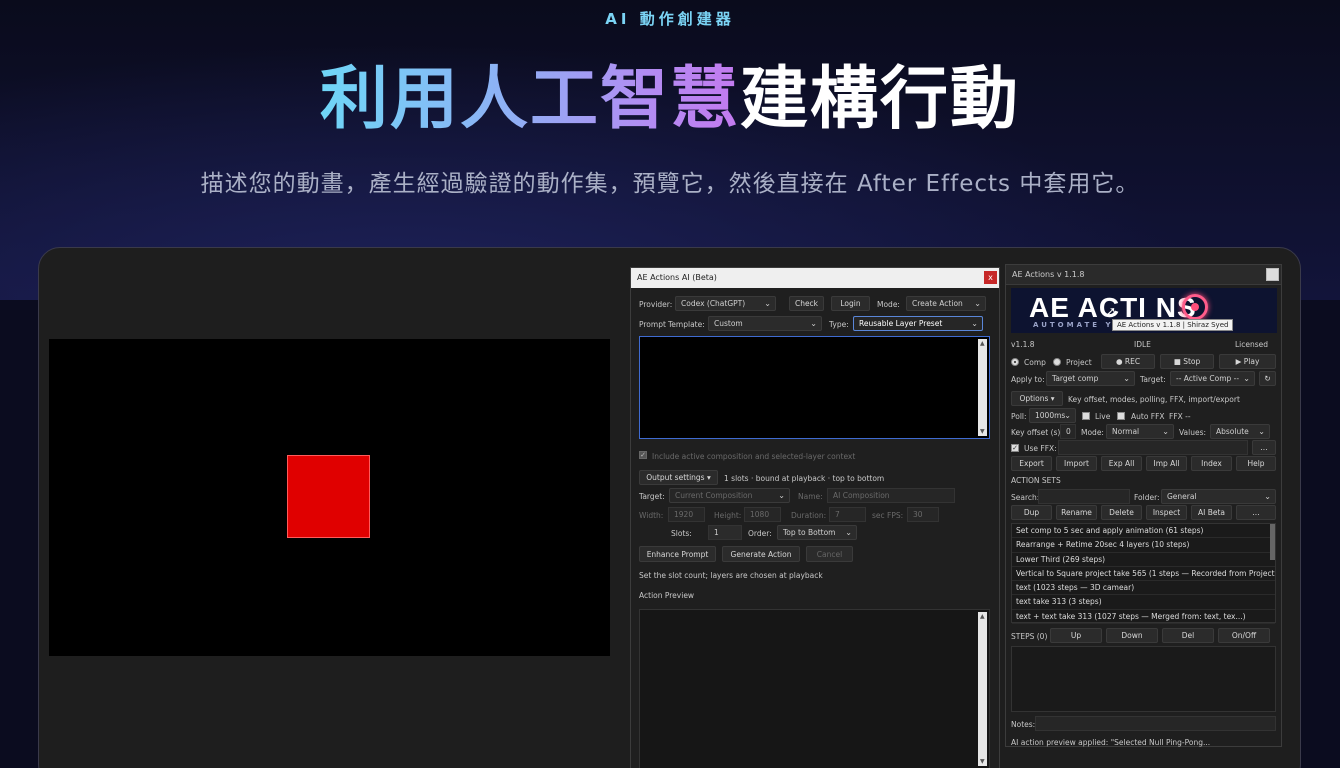 The width and height of the screenshot is (1340, 768). What do you see at coordinates (1128, 361) in the screenshot?
I see `rec-button: ● REC` at bounding box center [1128, 361].